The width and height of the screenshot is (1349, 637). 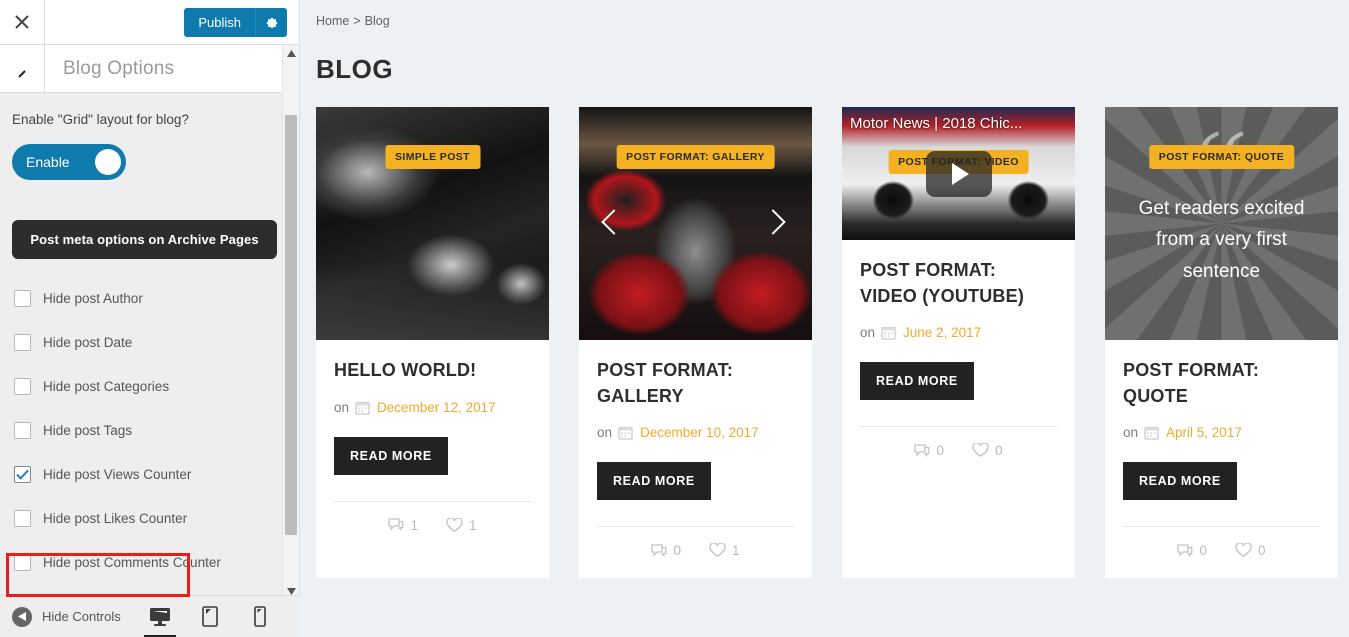 What do you see at coordinates (88, 431) in the screenshot?
I see `checkbox-label: Hide post Tags` at bounding box center [88, 431].